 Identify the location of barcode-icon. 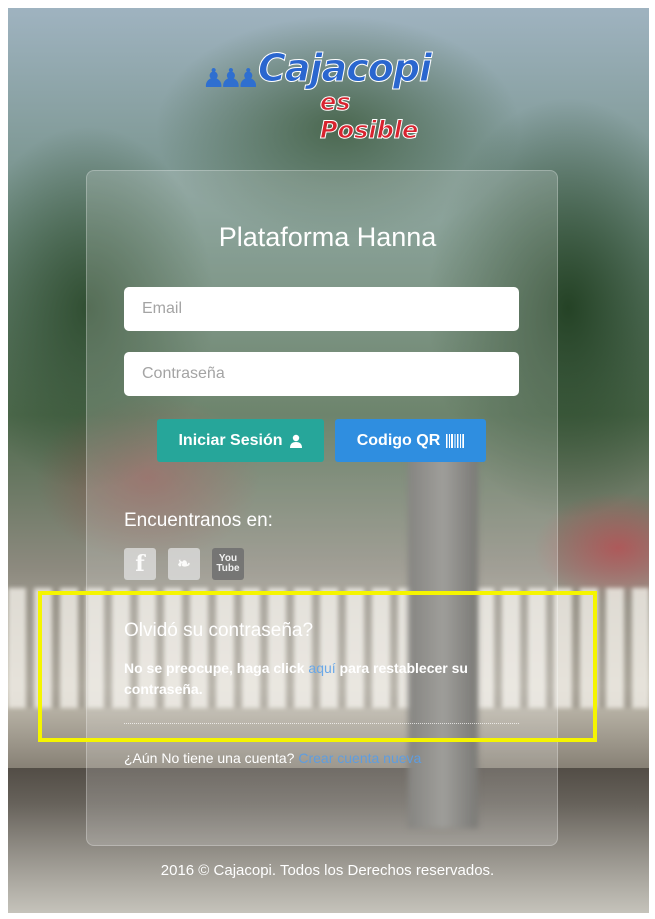
(455, 440).